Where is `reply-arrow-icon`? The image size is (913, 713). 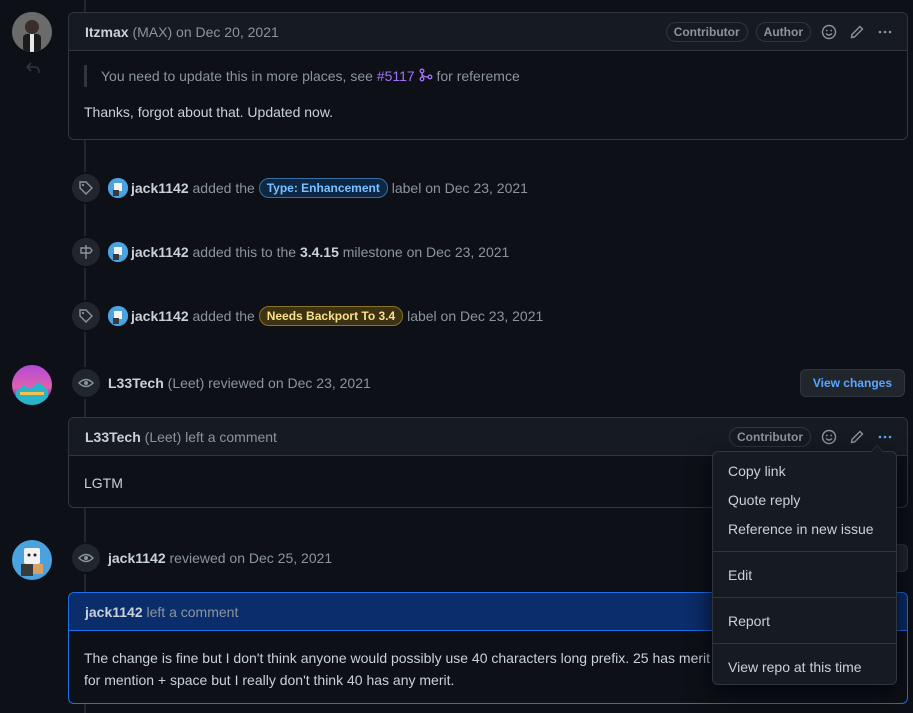 reply-arrow-icon is located at coordinates (33, 69).